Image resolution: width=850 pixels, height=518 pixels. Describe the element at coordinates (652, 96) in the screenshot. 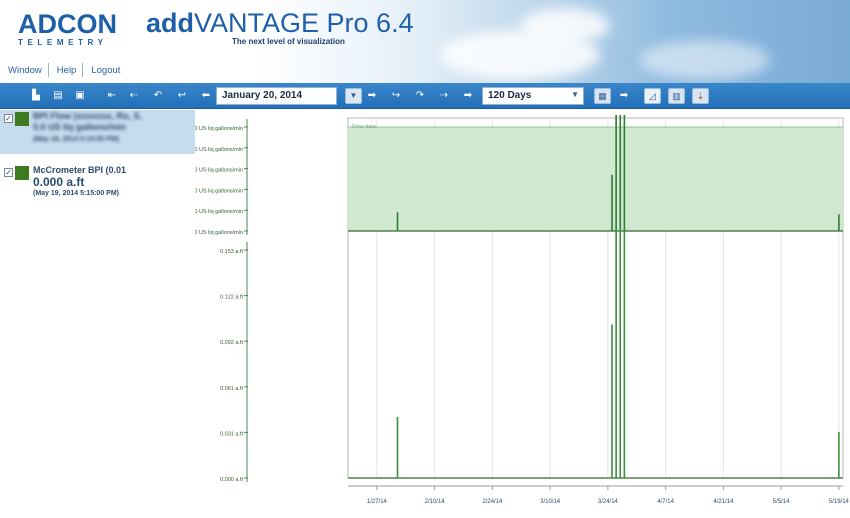

I see `graph-view-icon: ◿` at that location.